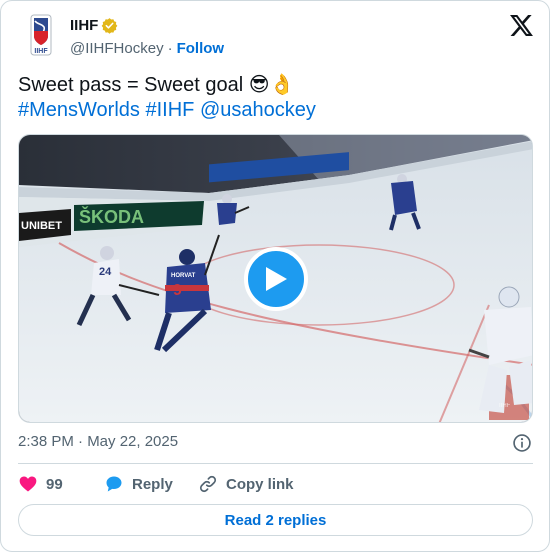  I want to click on player-name-tag: HORVAT, so click(183, 276).